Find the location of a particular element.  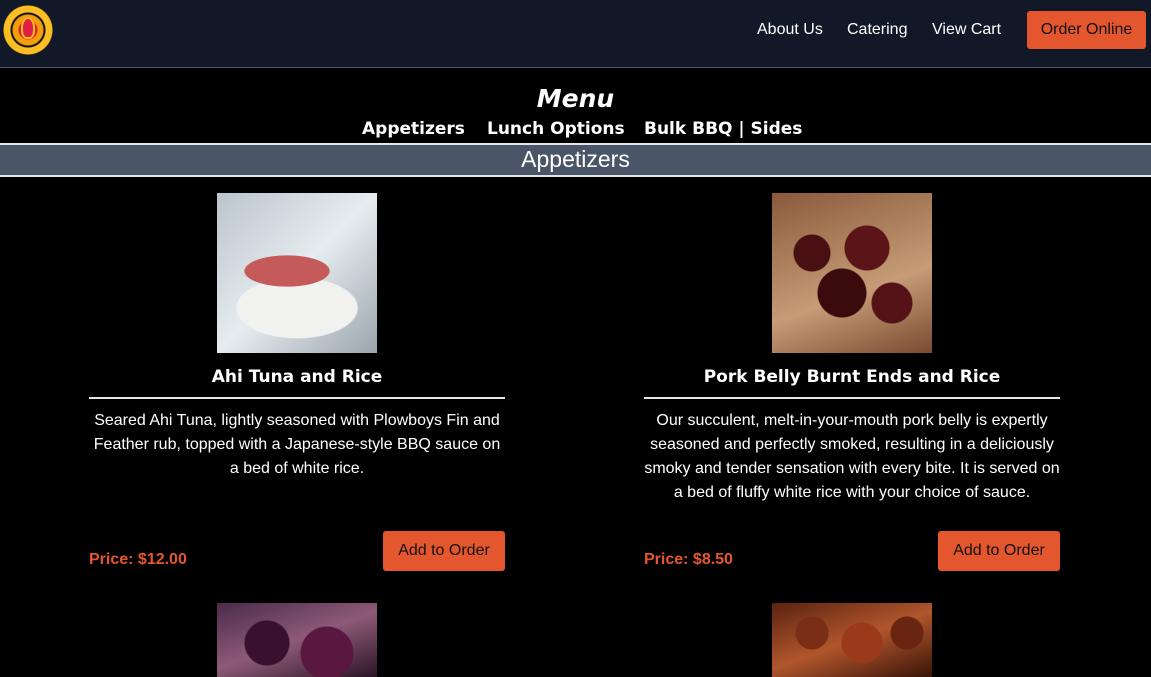

menu-item-name: Ahi Tuna and Rice is located at coordinates (297, 383).